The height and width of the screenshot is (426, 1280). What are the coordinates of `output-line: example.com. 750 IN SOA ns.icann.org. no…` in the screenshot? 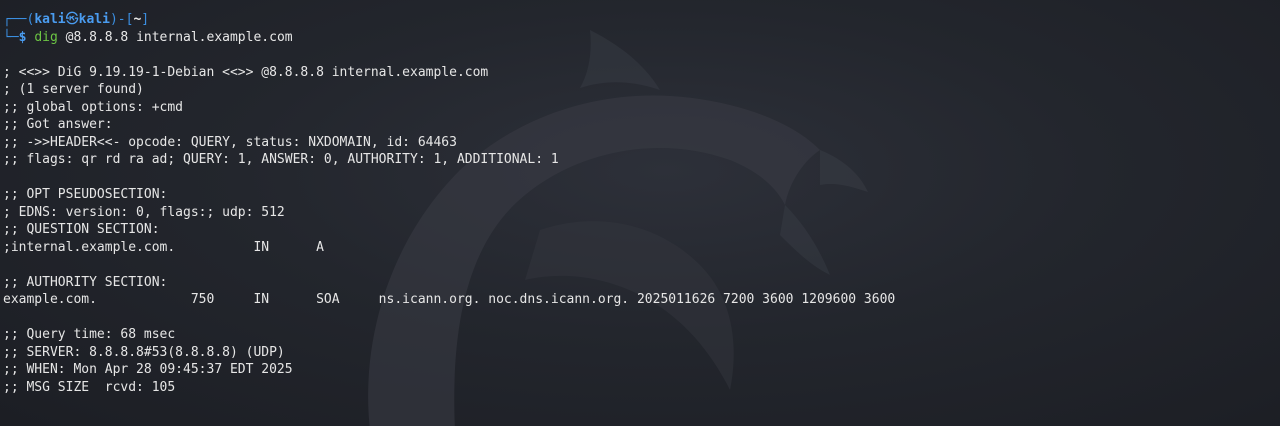 It's located at (449, 299).